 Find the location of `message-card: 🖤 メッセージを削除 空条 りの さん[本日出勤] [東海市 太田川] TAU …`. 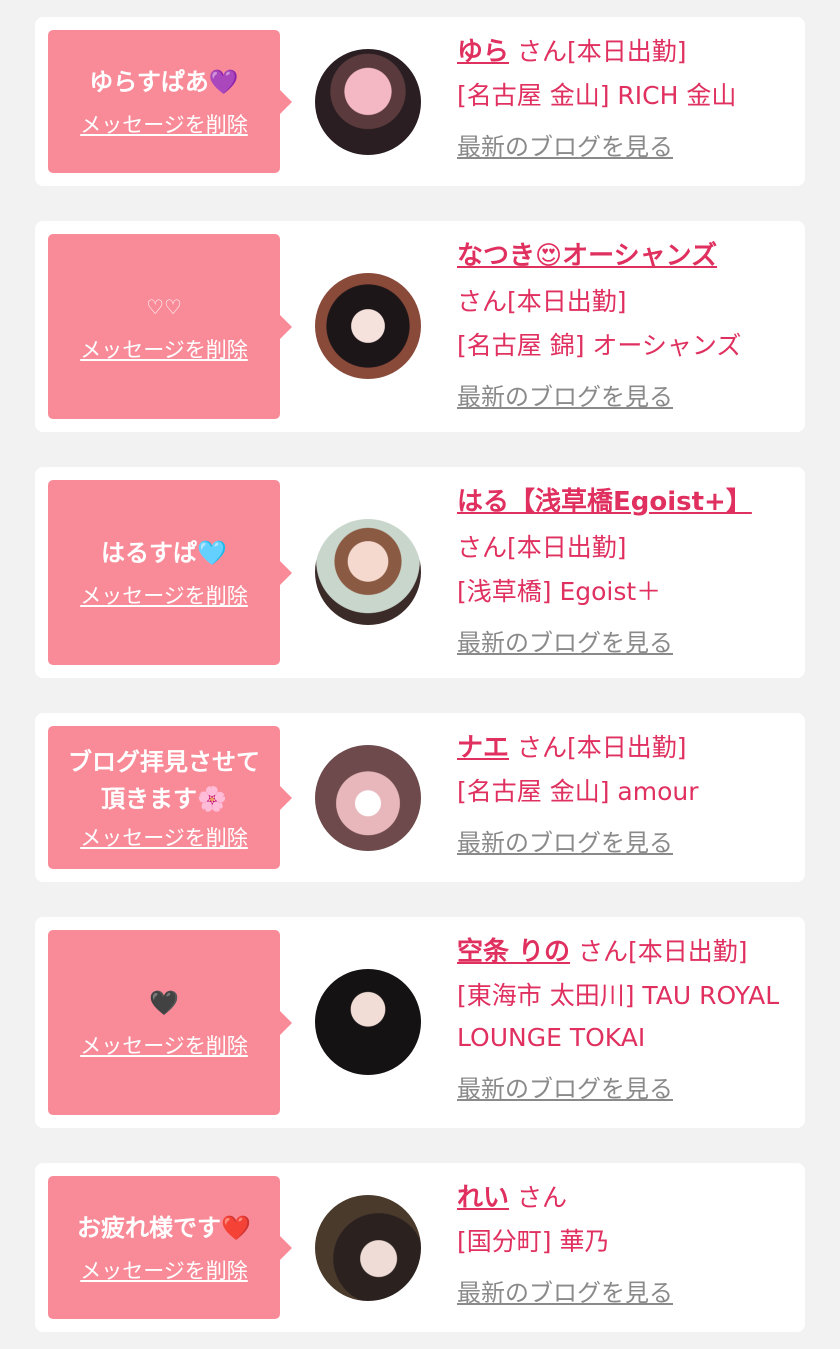

message-card: 🖤 メッセージを削除 空条 りの さん[本日出勤] [東海市 太田川] TAU … is located at coordinates (420, 1022).